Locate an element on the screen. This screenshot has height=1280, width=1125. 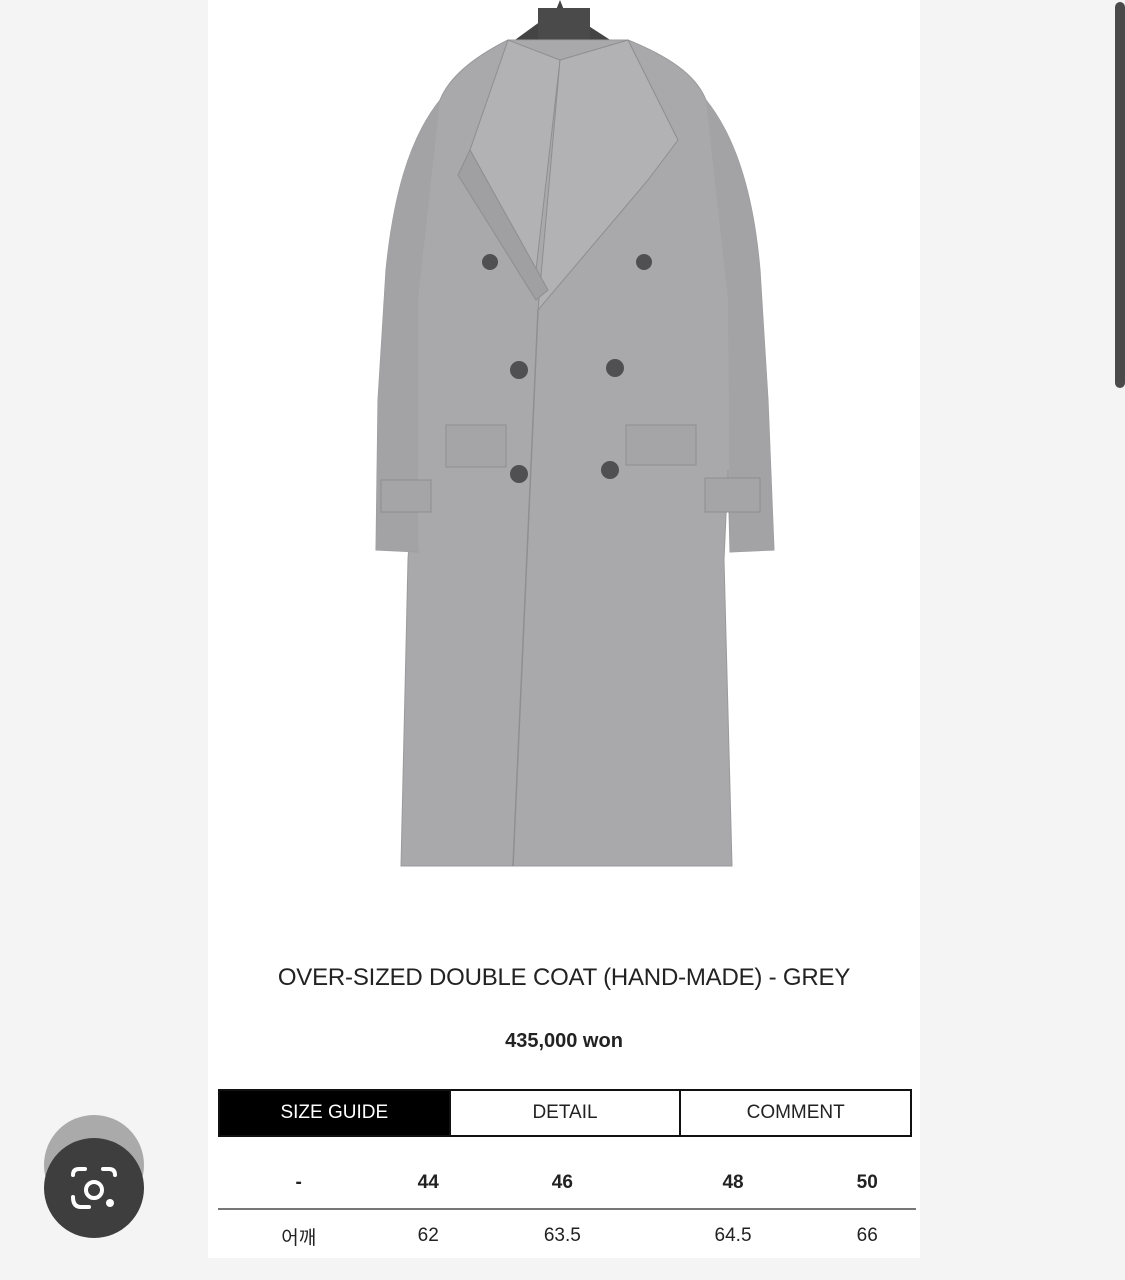
tab-size-guide: SIZE GUIDE is located at coordinates (334, 1113).